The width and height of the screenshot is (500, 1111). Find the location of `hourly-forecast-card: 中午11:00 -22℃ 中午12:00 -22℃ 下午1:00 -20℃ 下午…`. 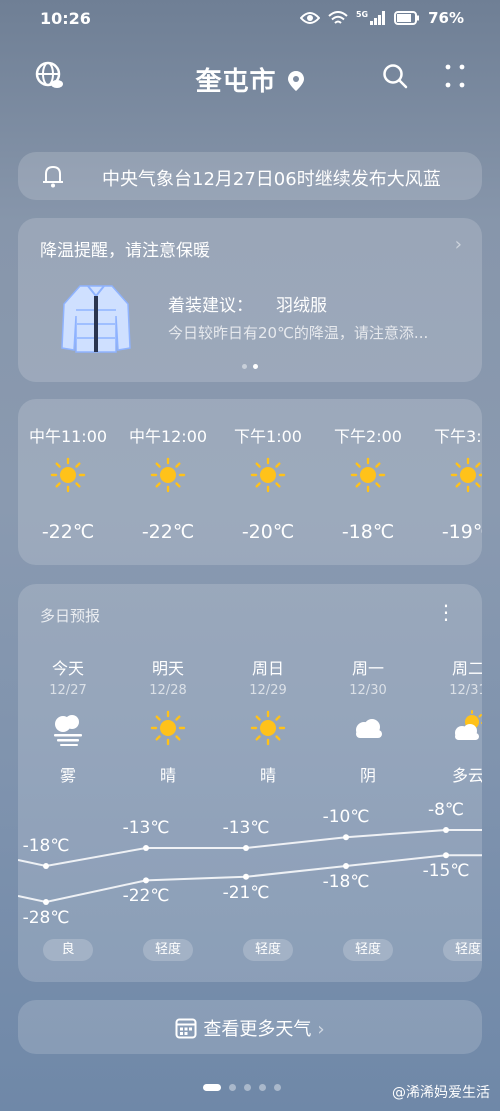

hourly-forecast-card: 中午11:00 -22℃ 中午12:00 -22℃ 下午1:00 -20℃ 下午… is located at coordinates (250, 482).